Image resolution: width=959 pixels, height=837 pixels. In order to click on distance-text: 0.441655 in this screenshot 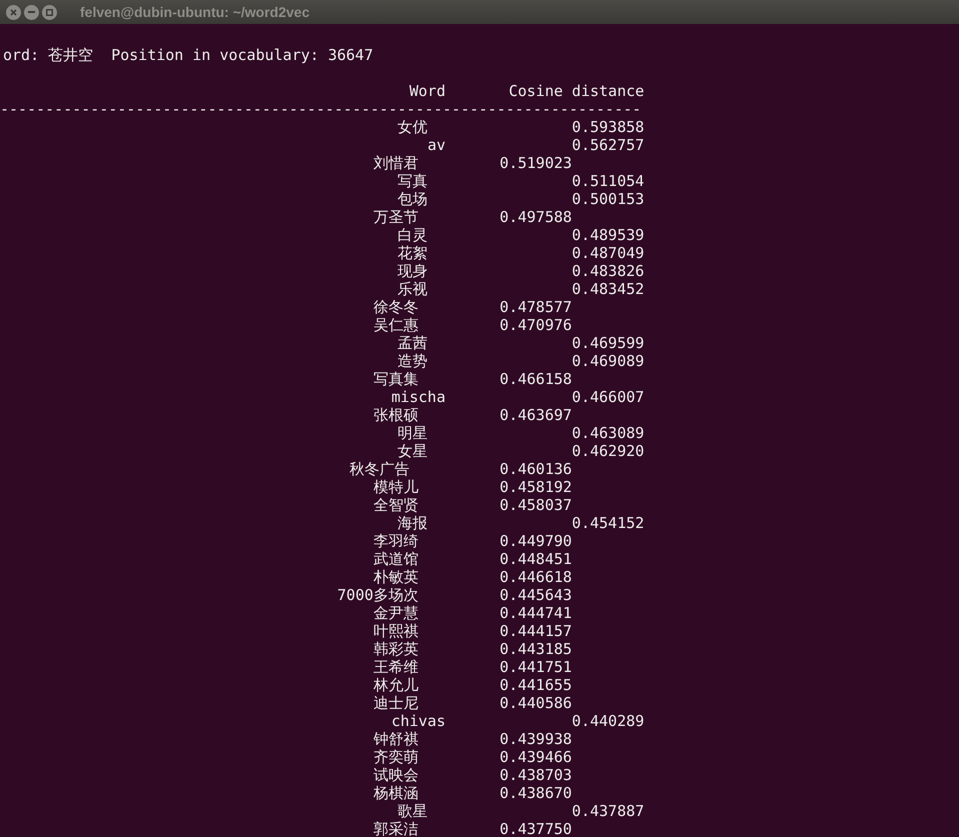, I will do `click(536, 685)`.